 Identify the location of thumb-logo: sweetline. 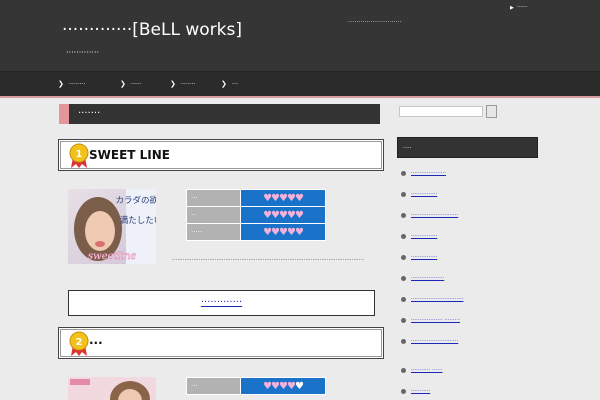
(112, 256).